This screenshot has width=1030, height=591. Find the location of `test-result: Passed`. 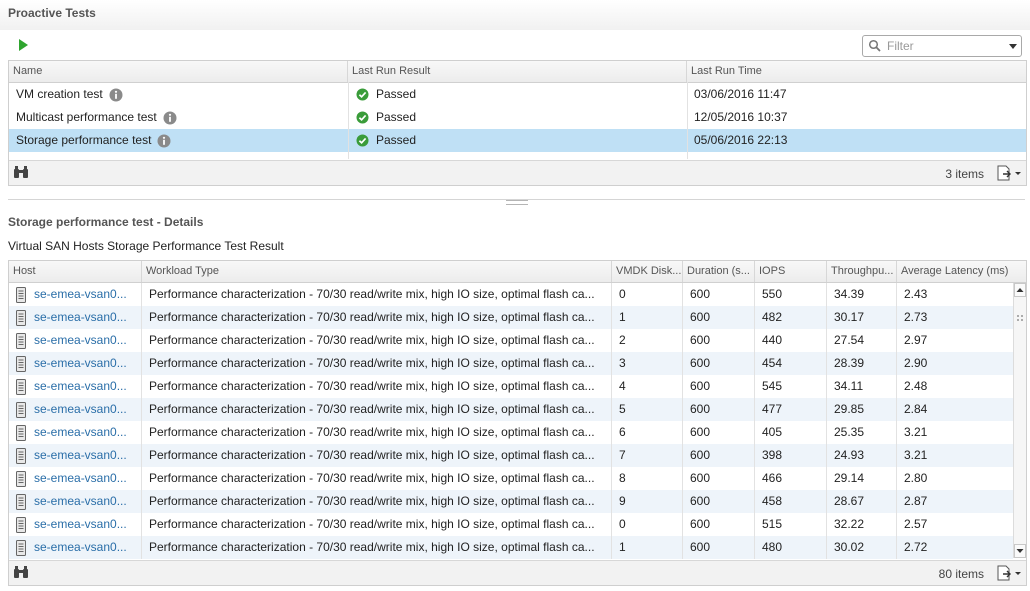

test-result: Passed is located at coordinates (396, 117).